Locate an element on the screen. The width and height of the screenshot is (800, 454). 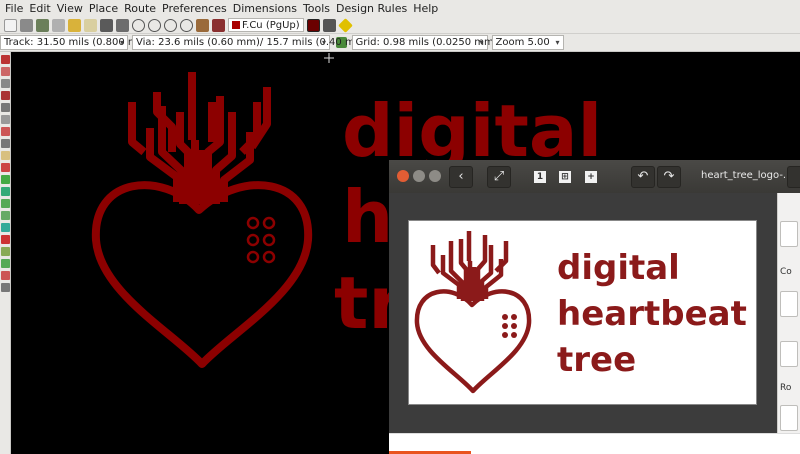
polar-coords-icon is located at coordinates (5, 83).